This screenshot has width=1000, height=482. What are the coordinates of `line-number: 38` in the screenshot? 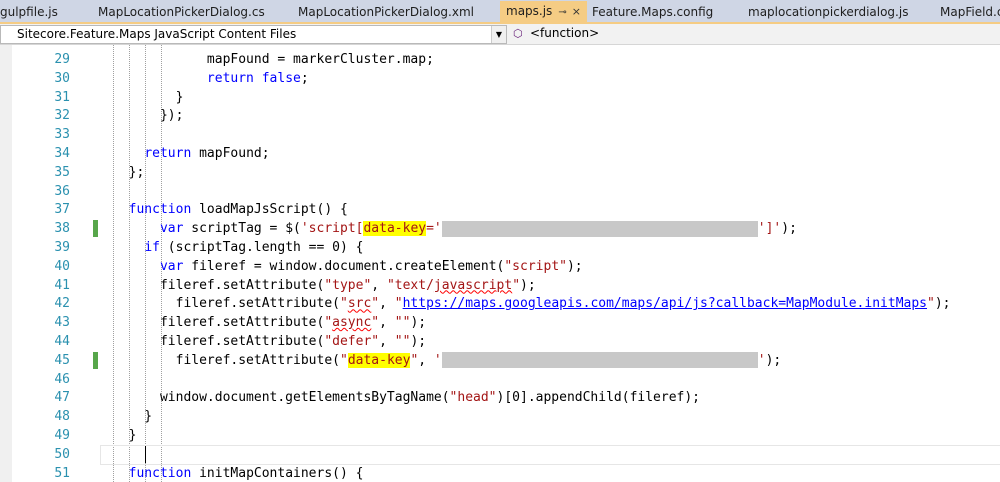 It's located at (62, 229).